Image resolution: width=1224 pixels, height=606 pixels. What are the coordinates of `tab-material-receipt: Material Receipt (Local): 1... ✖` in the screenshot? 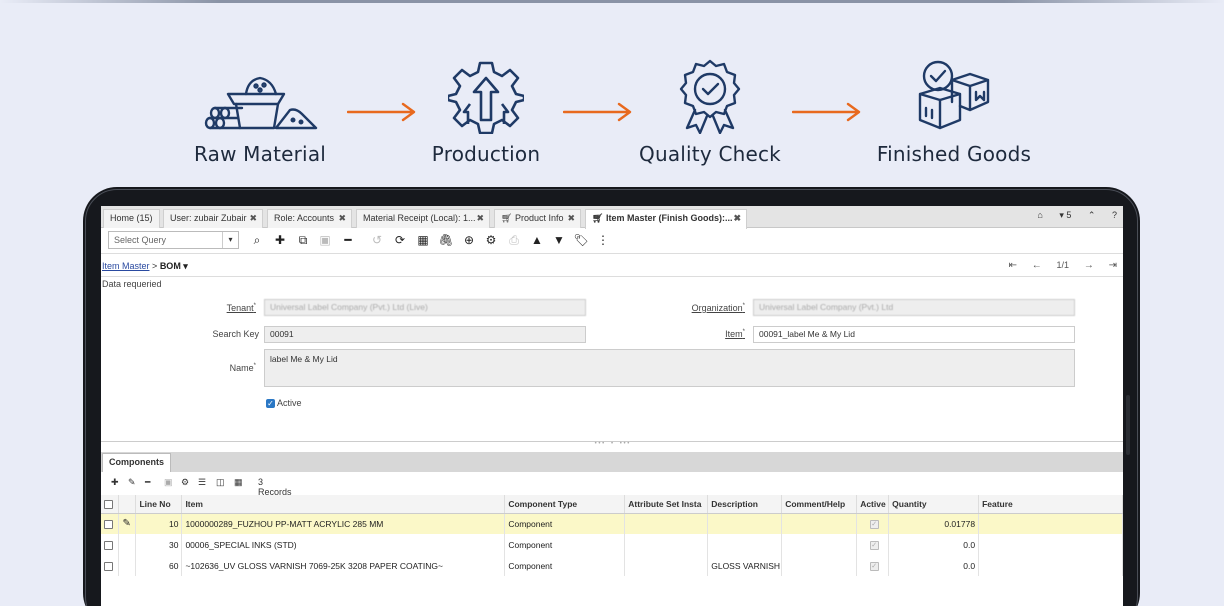 It's located at (423, 218).